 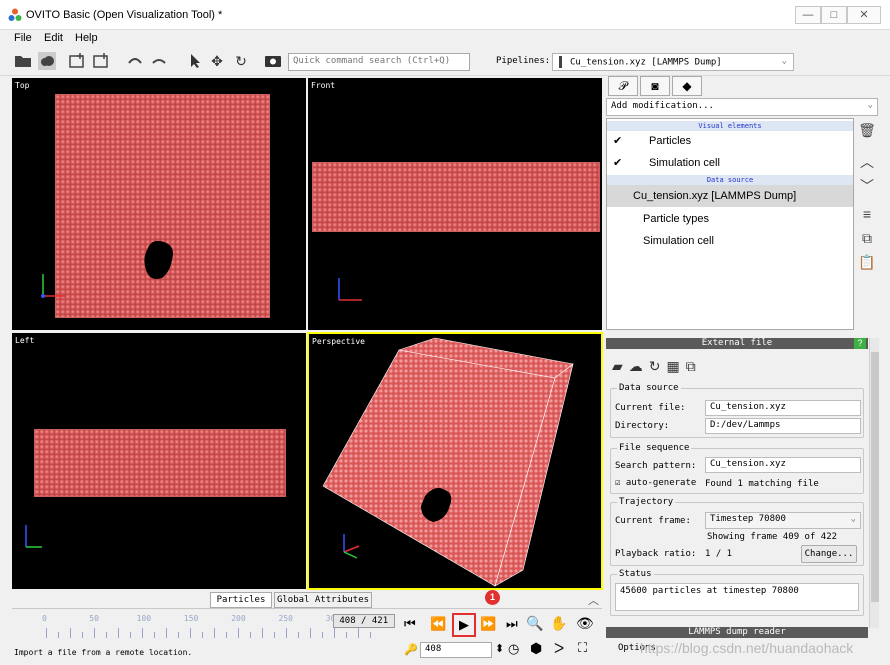 What do you see at coordinates (191, 618) in the screenshot?
I see `timeline-tick-label: 150` at bounding box center [191, 618].